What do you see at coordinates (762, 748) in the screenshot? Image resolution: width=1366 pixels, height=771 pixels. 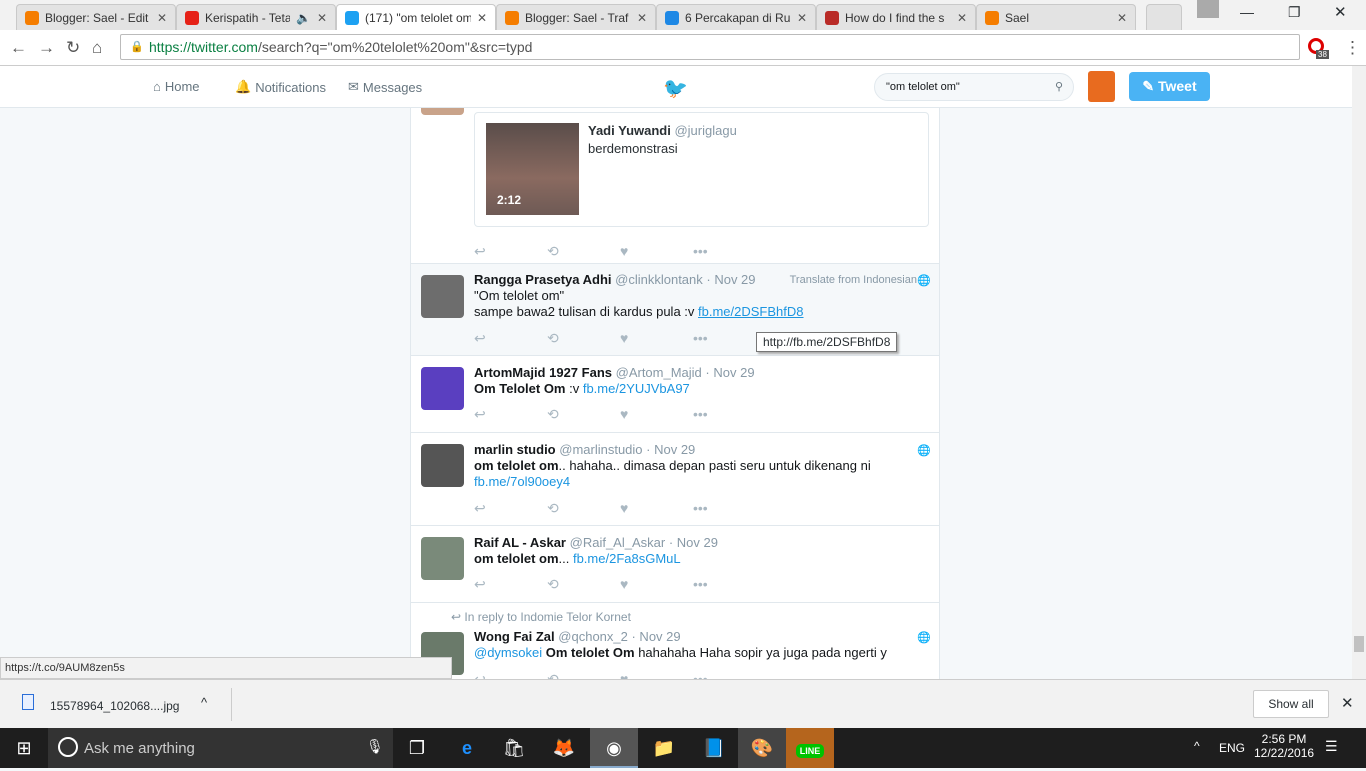 I see `paint-icon: 🎨` at bounding box center [762, 748].